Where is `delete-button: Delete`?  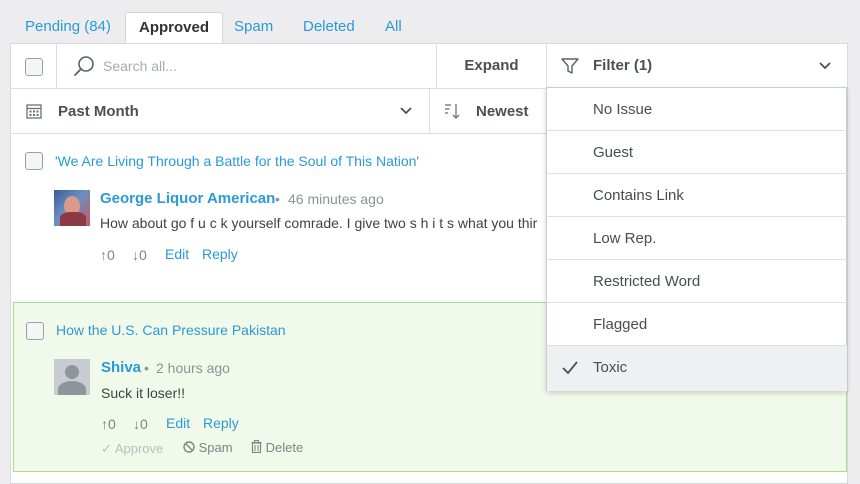
delete-button: Delete is located at coordinates (277, 447).